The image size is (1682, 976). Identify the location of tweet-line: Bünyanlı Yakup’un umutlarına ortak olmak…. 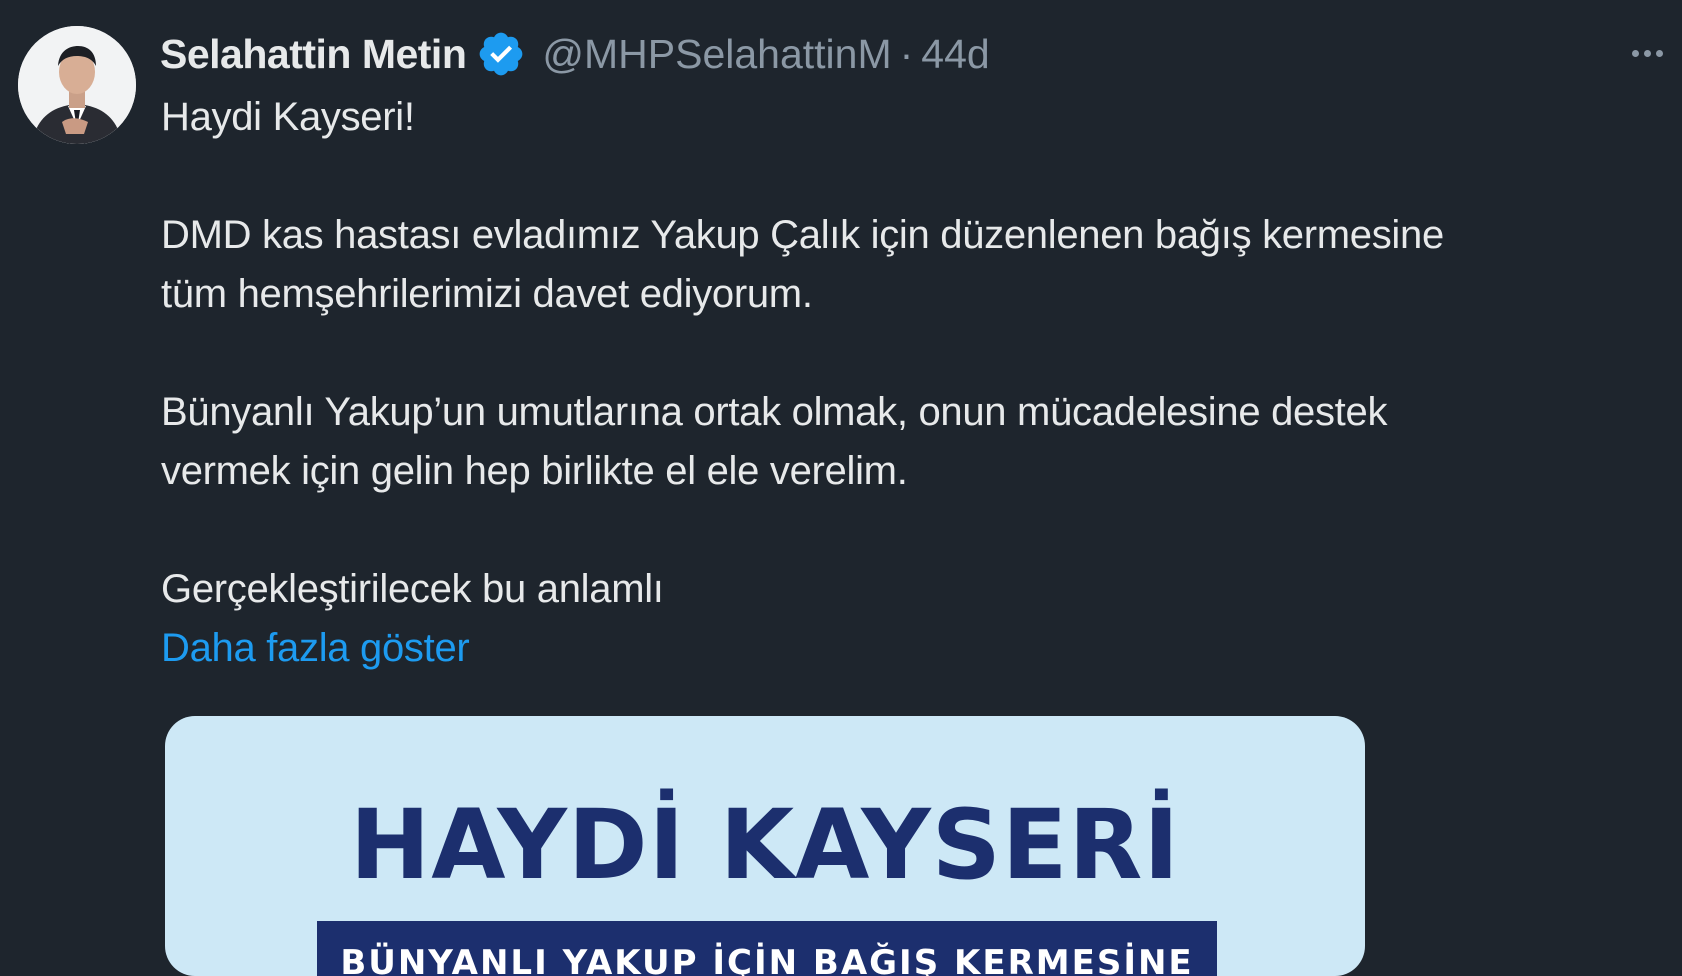
(774, 412).